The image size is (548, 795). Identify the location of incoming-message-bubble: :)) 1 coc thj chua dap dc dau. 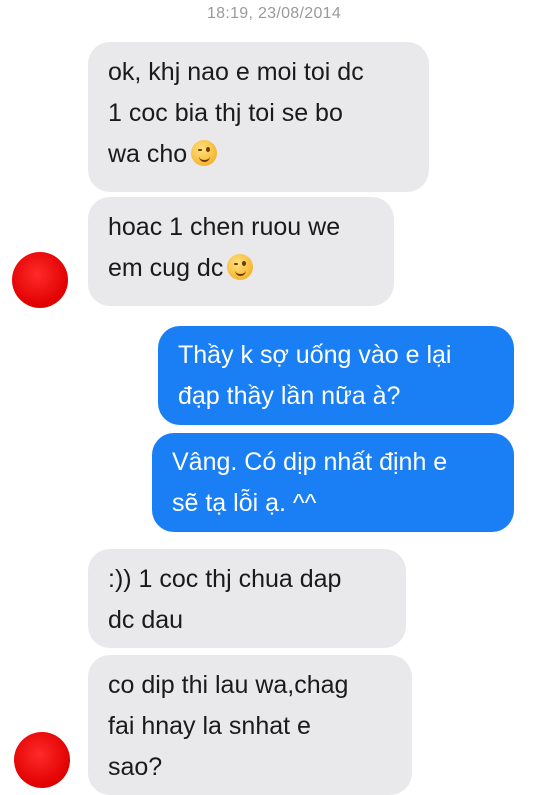
(247, 598).